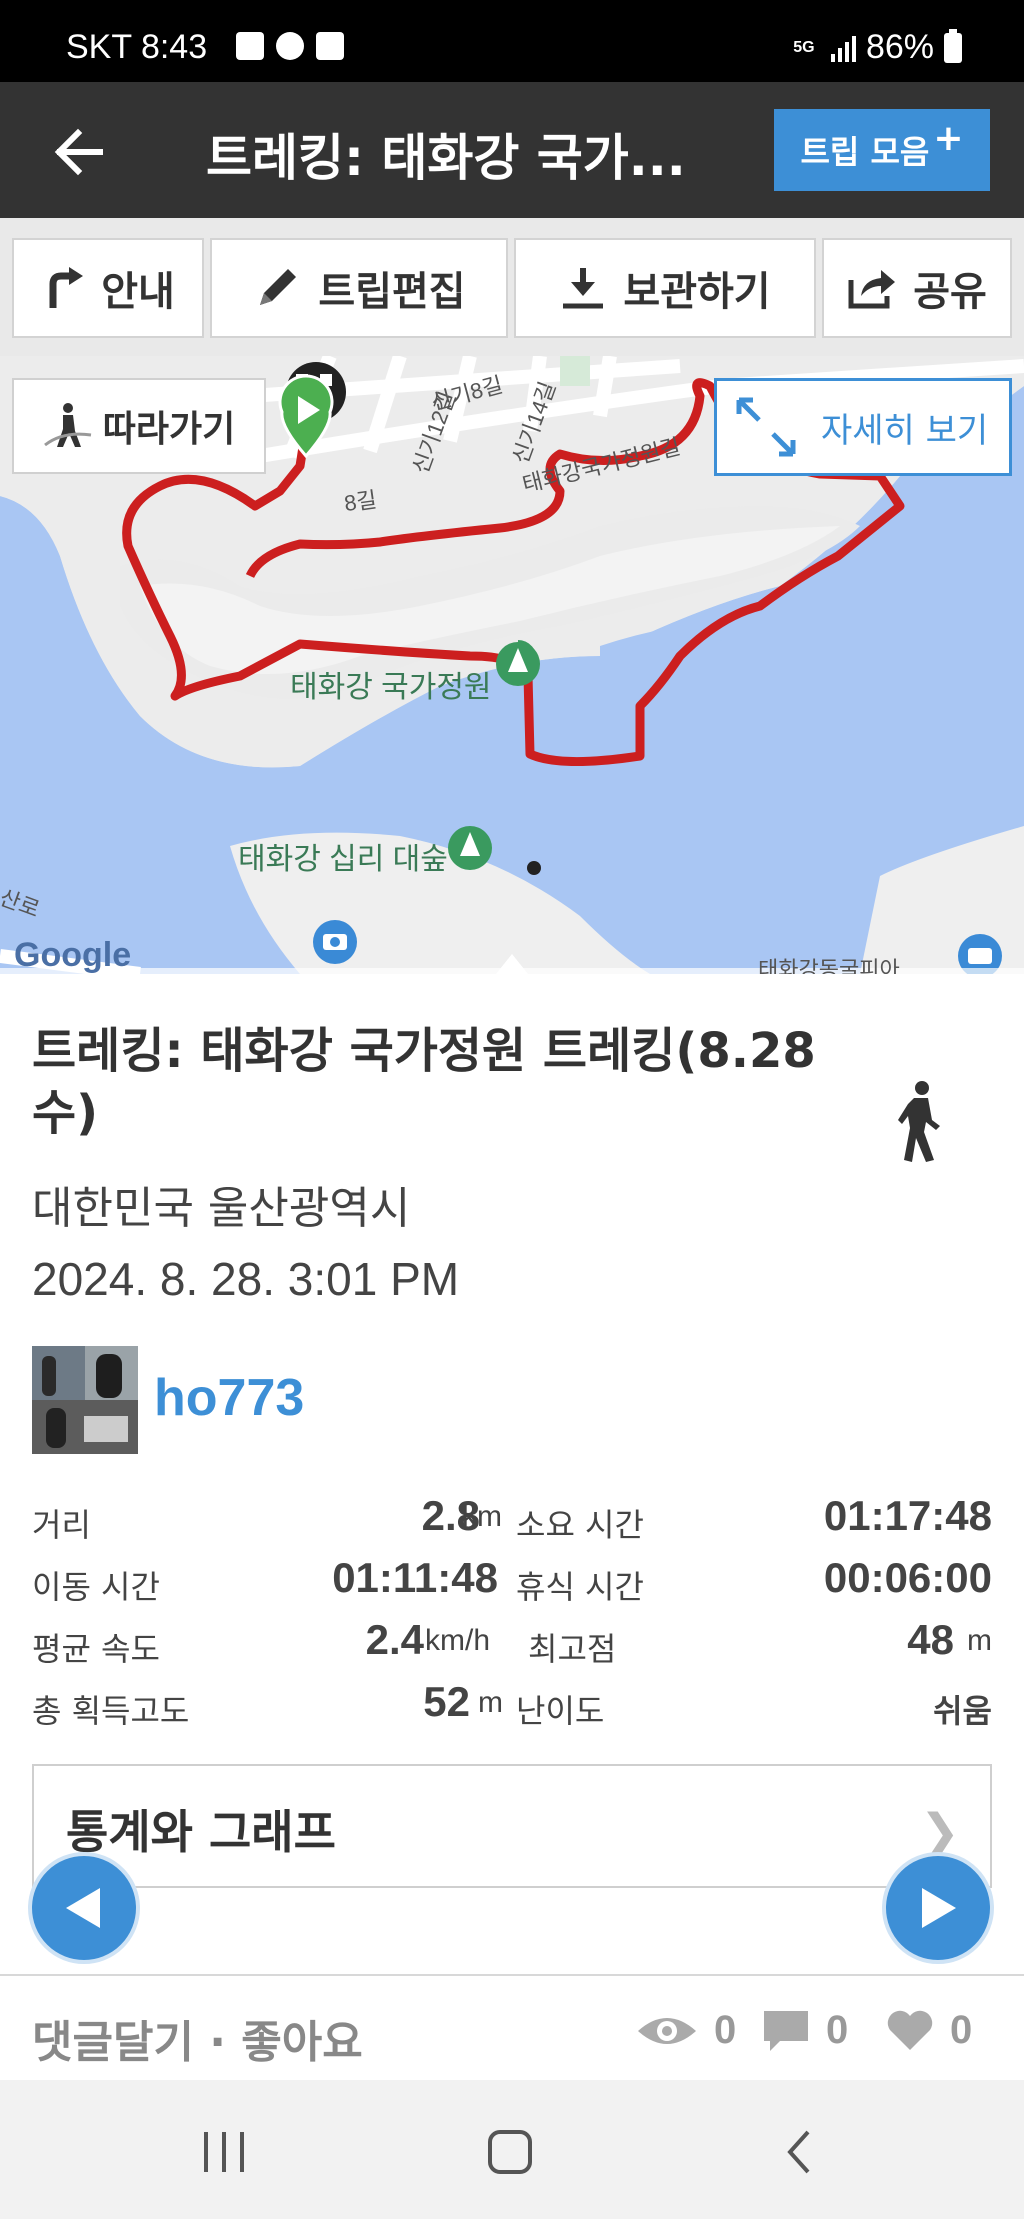 This screenshot has height=2219, width=1024. Describe the element at coordinates (278, 287) in the screenshot. I see `pencil-icon` at that location.